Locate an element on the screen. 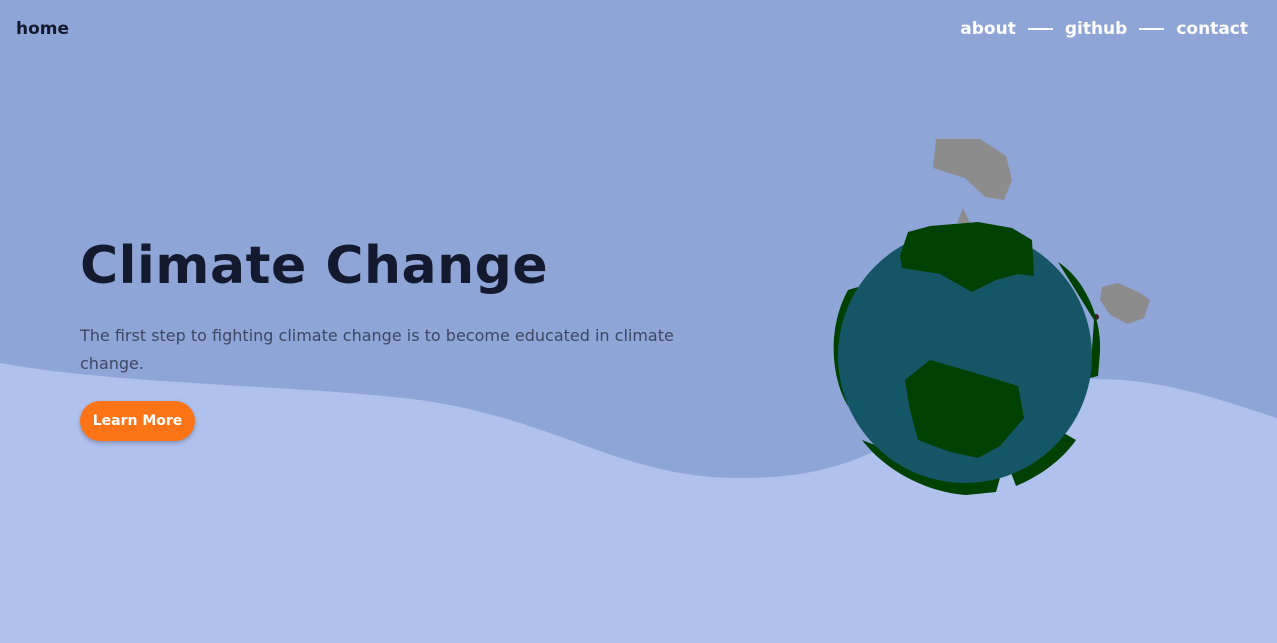  nav-about-link: about is located at coordinates (988, 29).